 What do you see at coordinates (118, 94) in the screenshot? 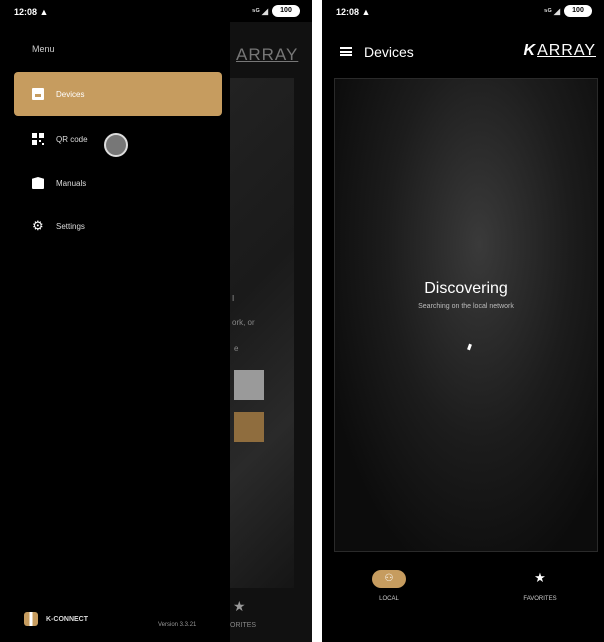
I see `drawer-item-devices: Devices` at bounding box center [118, 94].